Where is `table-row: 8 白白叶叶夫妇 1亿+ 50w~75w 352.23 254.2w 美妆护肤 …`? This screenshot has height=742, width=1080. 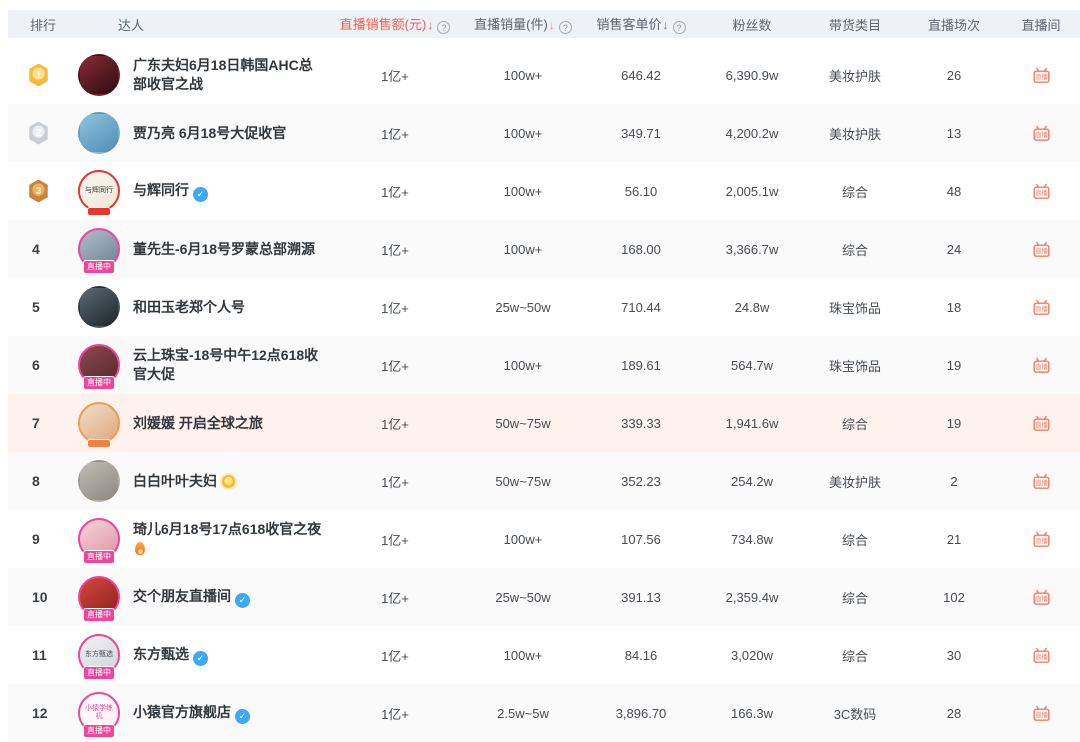 table-row: 8 白白叶叶夫妇 1亿+ 50w~75w 352.23 254.2w 美妆护肤 … is located at coordinates (544, 481).